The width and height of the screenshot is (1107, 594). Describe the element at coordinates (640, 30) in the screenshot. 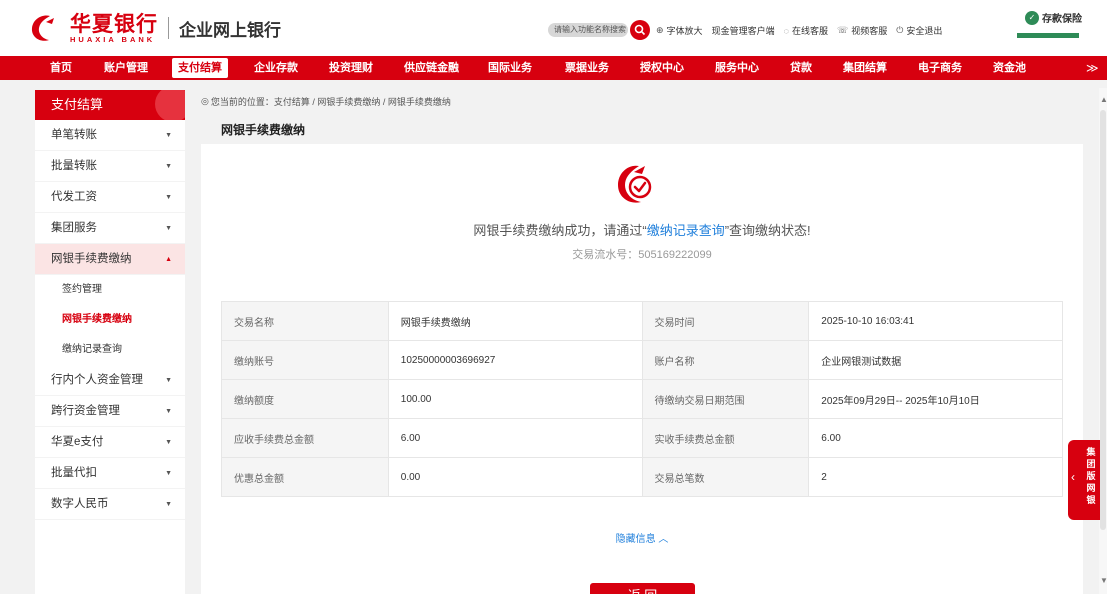

I see `search-button` at that location.